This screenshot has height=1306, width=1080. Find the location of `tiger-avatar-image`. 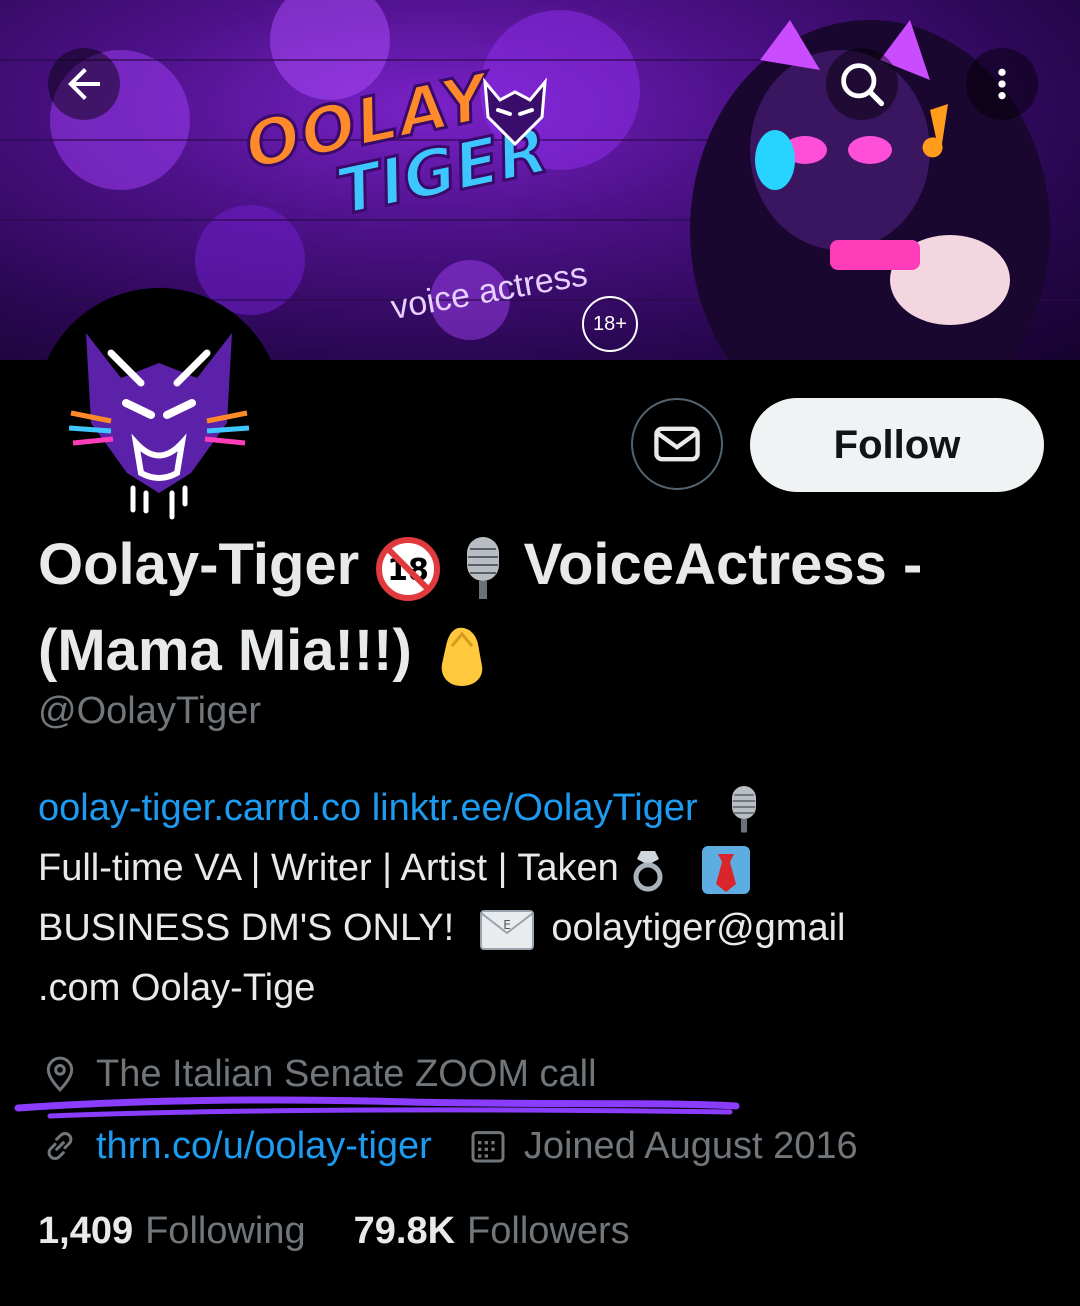

tiger-avatar-image is located at coordinates (159, 411).